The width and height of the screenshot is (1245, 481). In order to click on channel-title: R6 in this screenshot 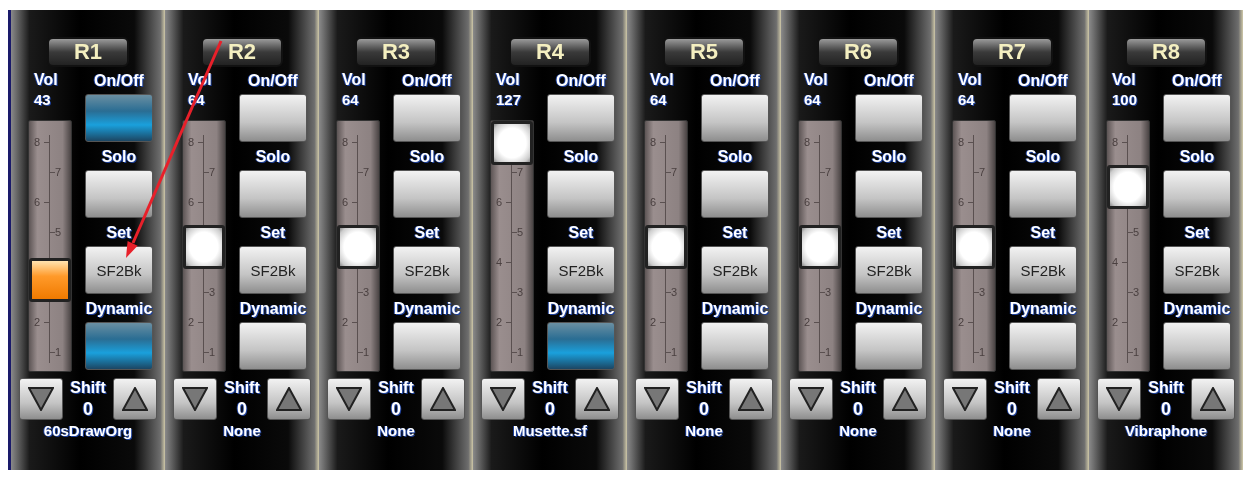, I will do `click(858, 52)`.